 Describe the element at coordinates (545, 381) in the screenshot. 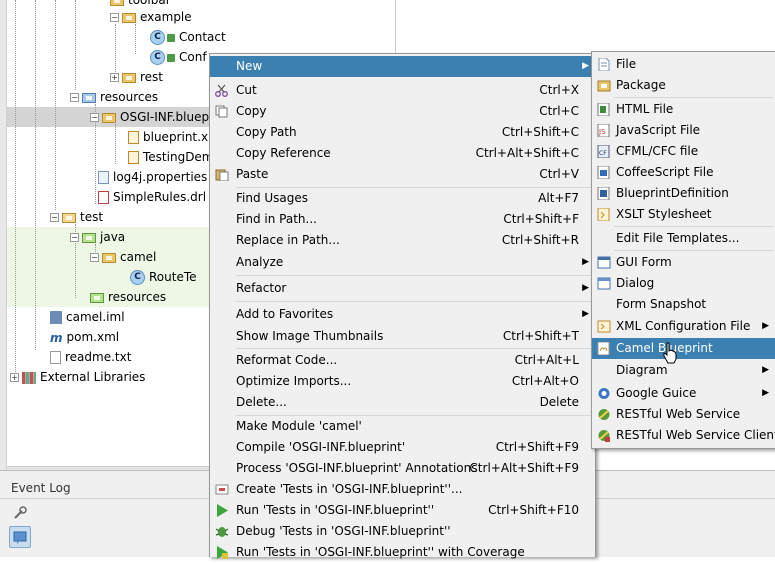

I see `menu-shortcut: Ctrl+Alt+O` at that location.